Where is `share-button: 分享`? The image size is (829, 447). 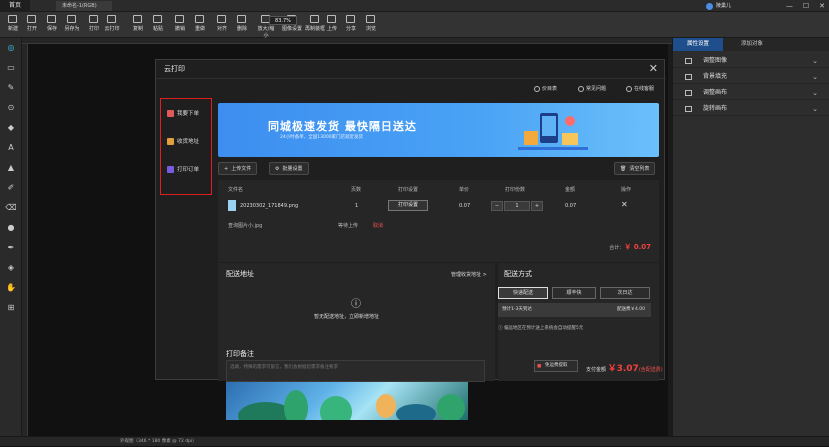
share-button: 分享 is located at coordinates (351, 28).